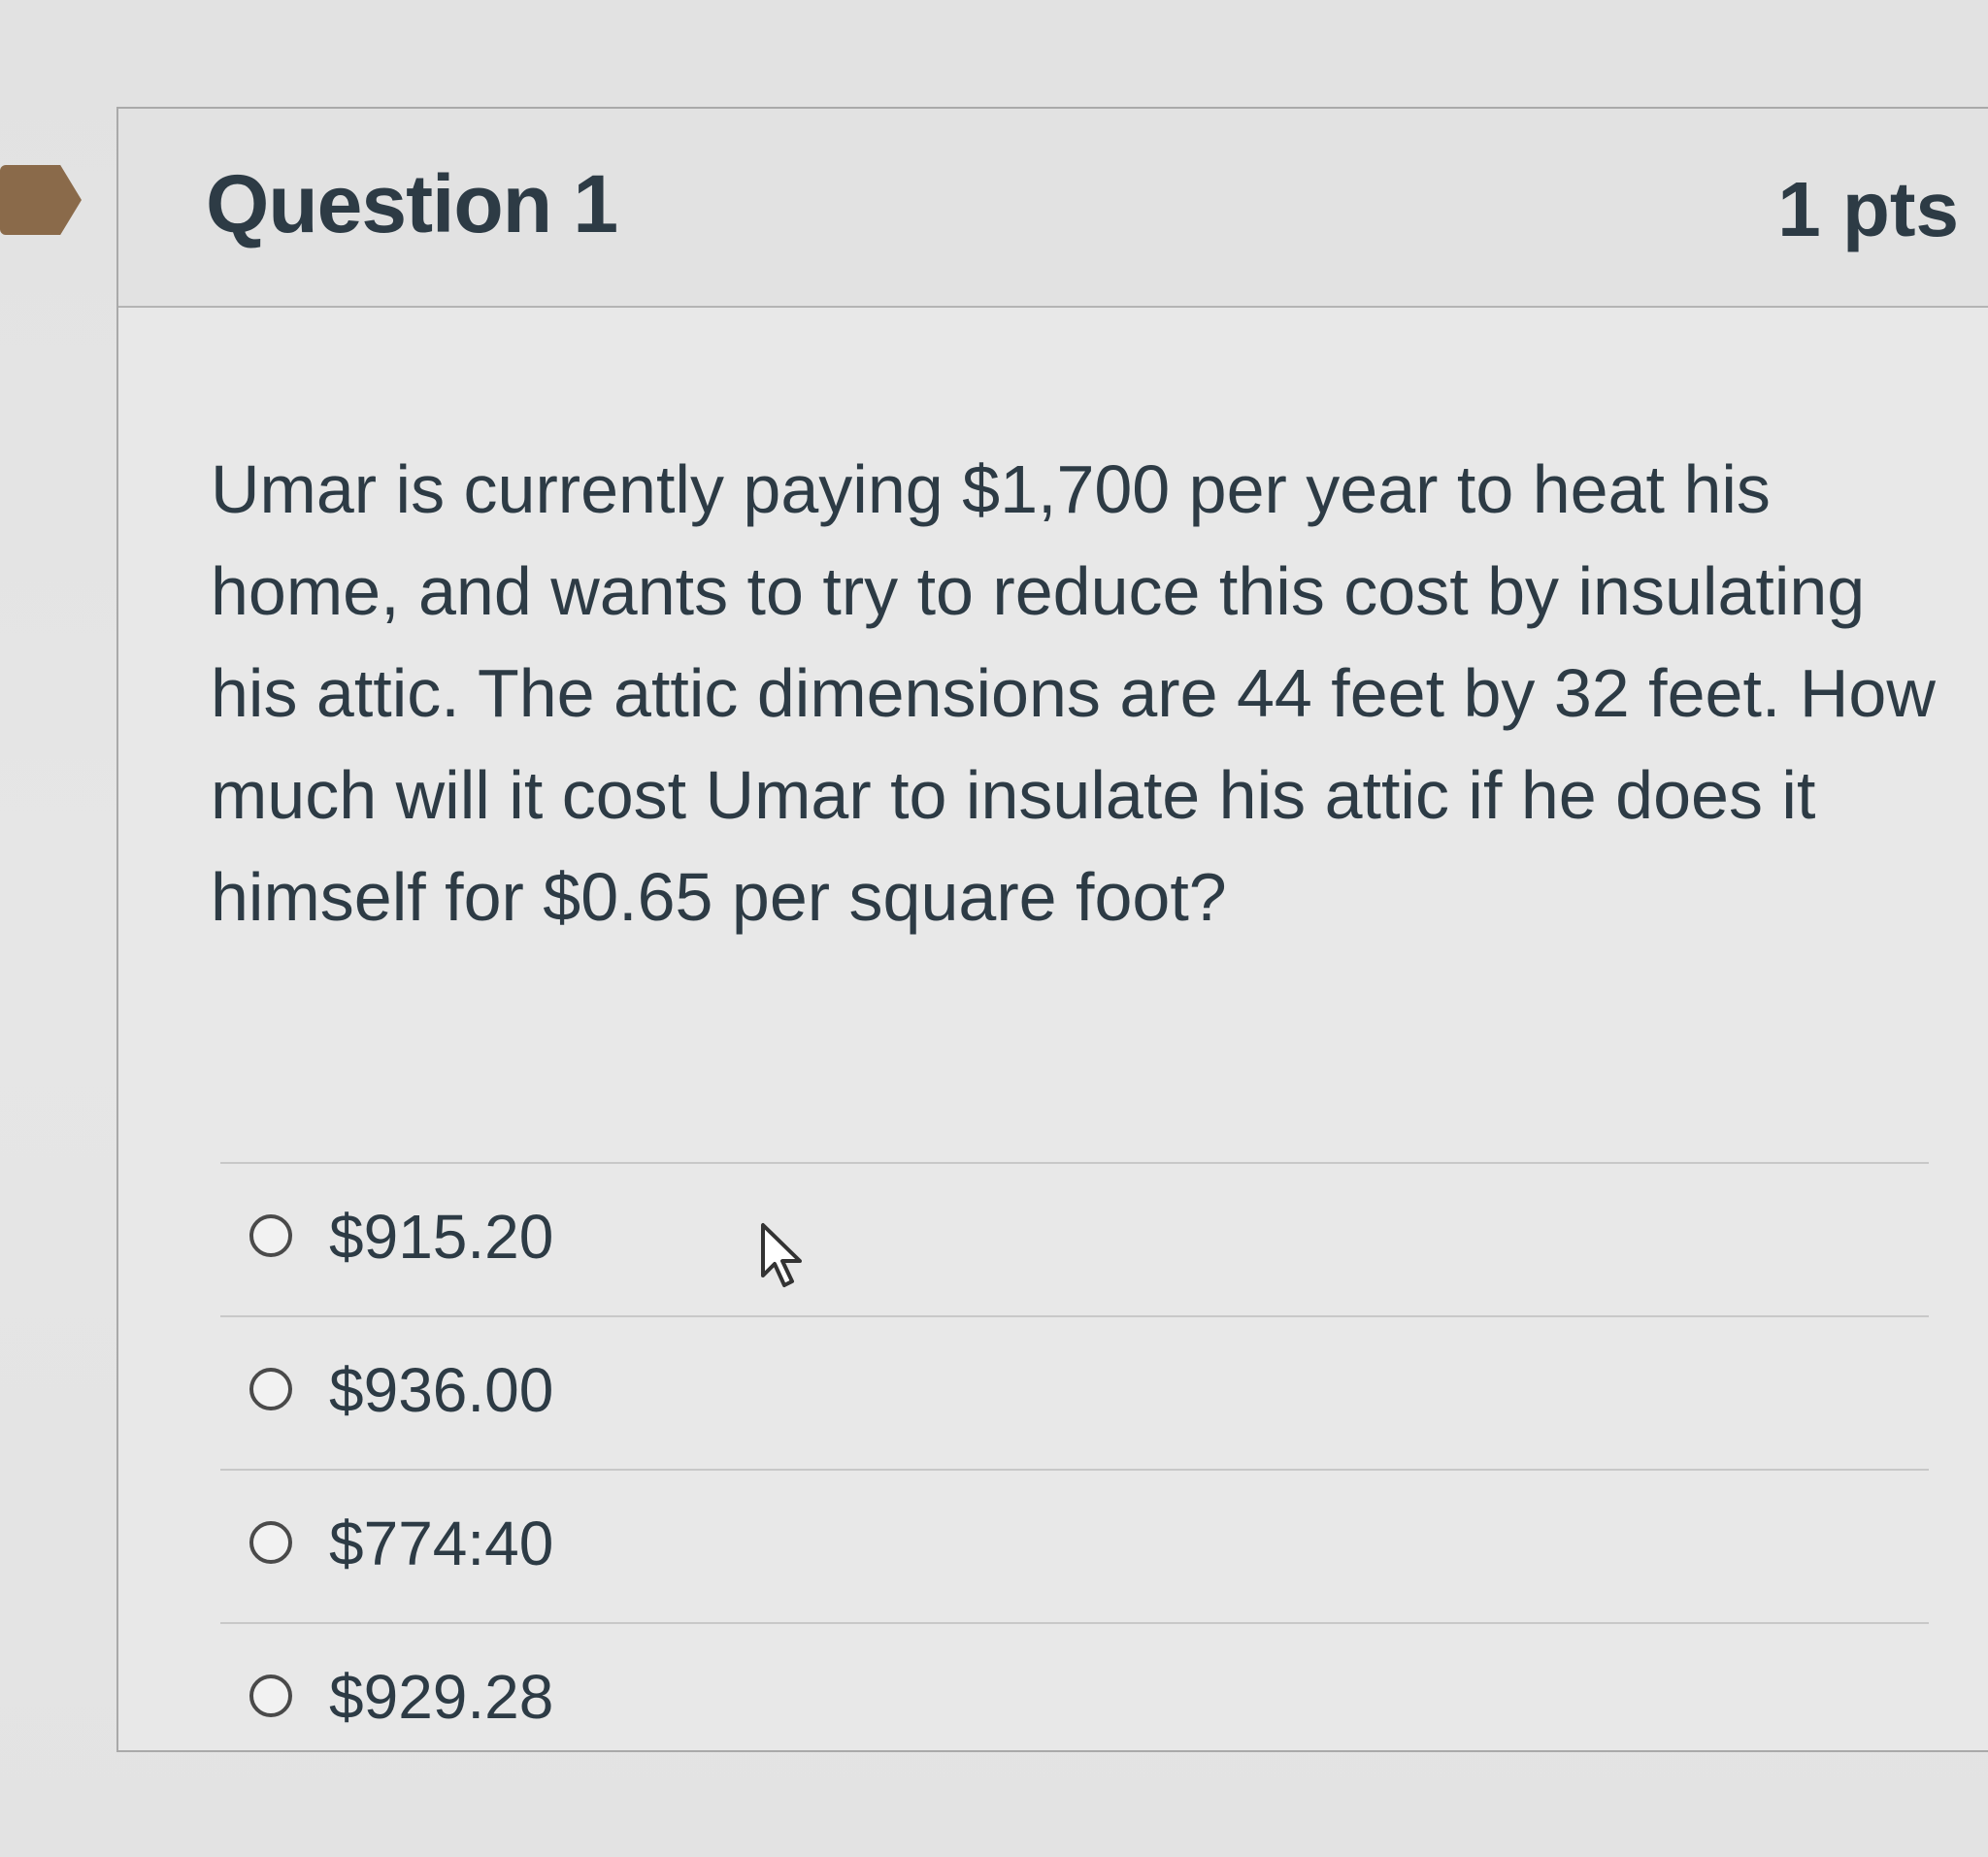  What do you see at coordinates (441, 1543) in the screenshot?
I see `answer-label: $774:40` at bounding box center [441, 1543].